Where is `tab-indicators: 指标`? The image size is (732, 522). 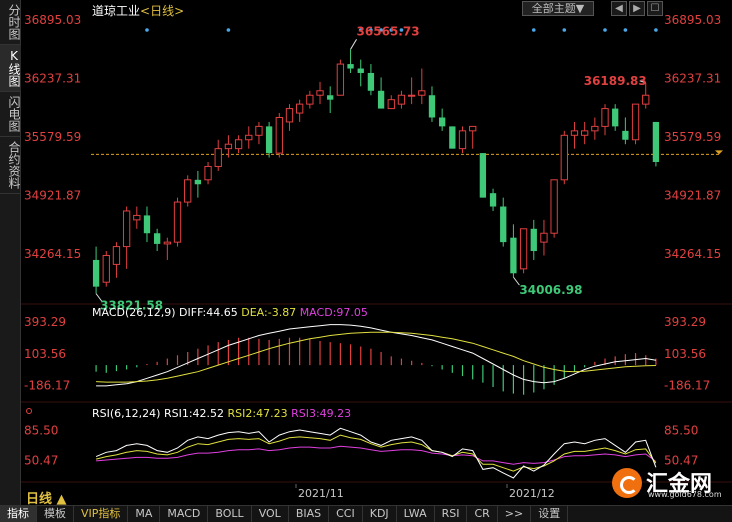
tab-indicators: 指标 is located at coordinates (18, 514).